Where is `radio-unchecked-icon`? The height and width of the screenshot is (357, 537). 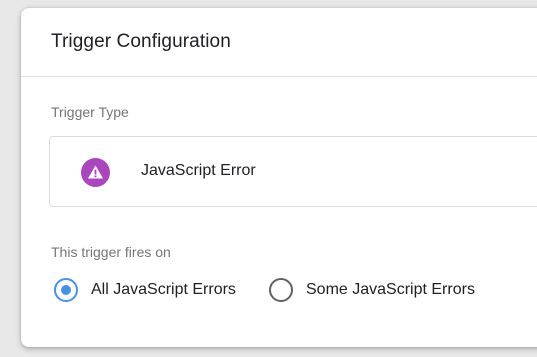 radio-unchecked-icon is located at coordinates (281, 290).